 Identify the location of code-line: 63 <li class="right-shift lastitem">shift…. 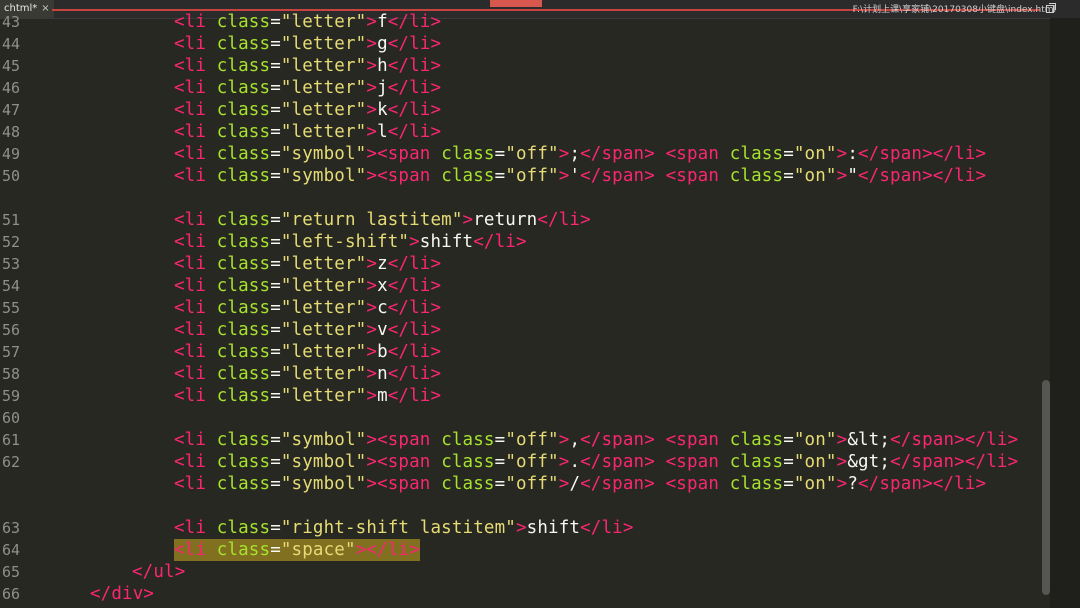
(525, 528).